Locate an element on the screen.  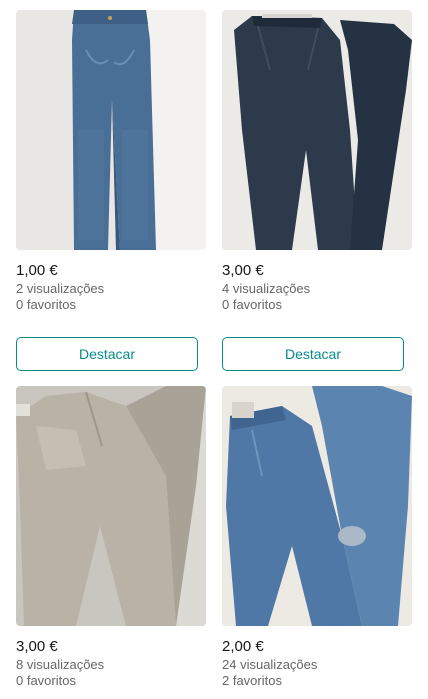
item-views: 2 visualizações is located at coordinates (60, 288).